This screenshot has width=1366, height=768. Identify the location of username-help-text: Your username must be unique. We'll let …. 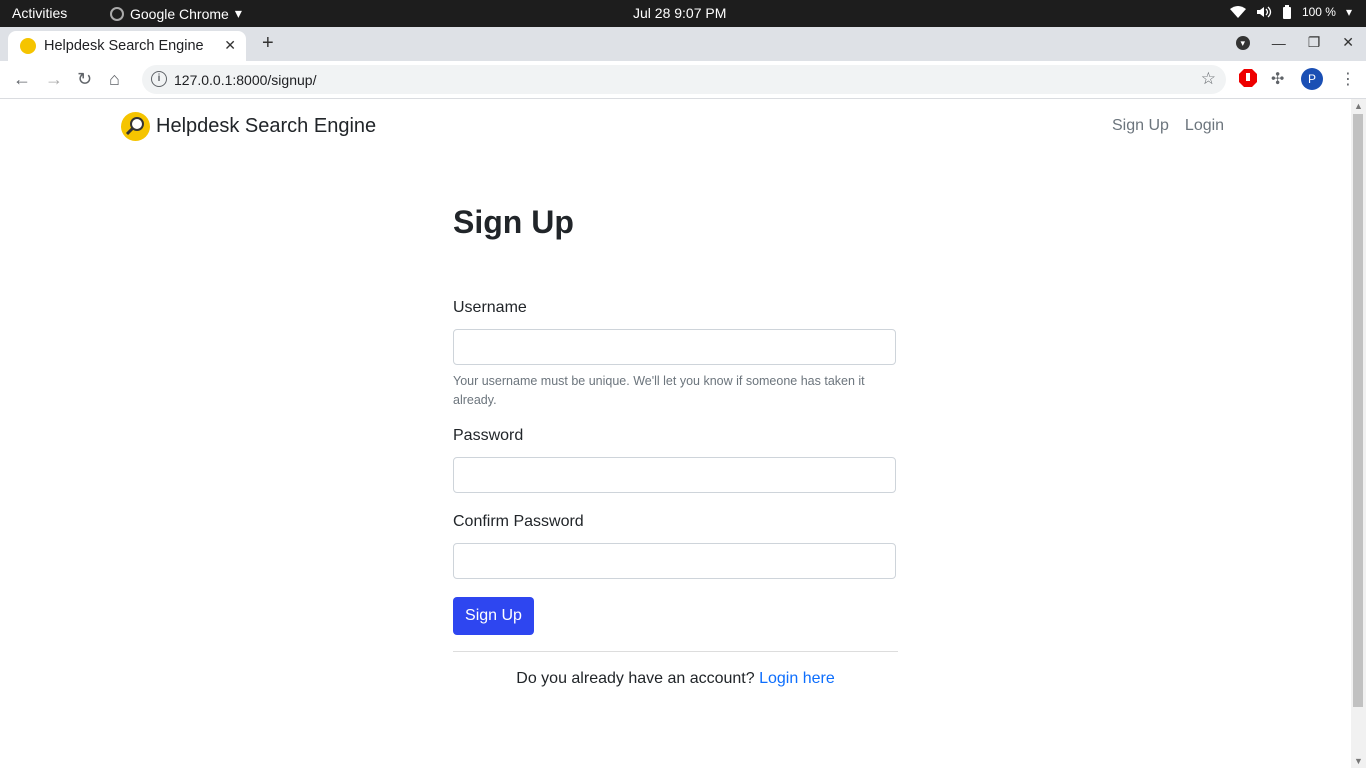
(659, 390).